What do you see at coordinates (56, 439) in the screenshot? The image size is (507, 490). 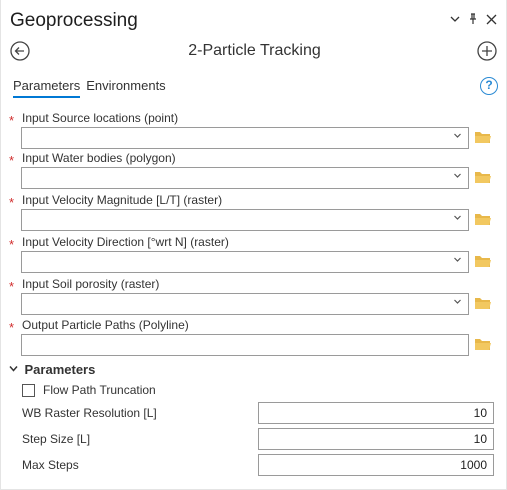 I see `param-label: Step Size [L]` at bounding box center [56, 439].